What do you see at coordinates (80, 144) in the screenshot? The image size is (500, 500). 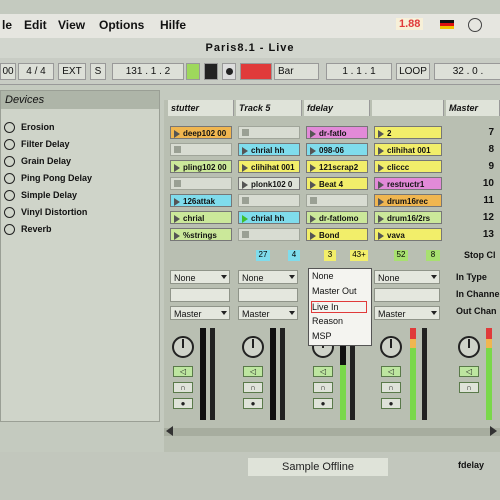 I see `device-filter-delay: Filter Delay` at bounding box center [80, 144].